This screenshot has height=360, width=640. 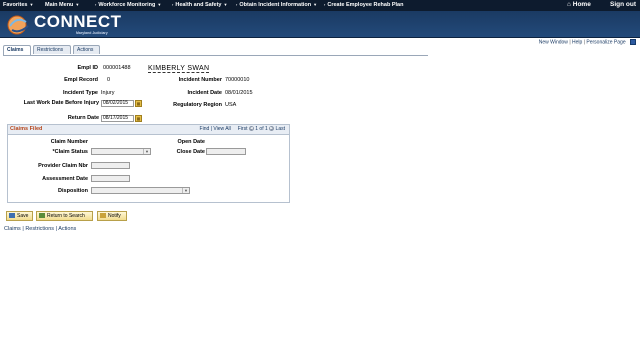 I want to click on tab-divider, so click(x=215, y=55).